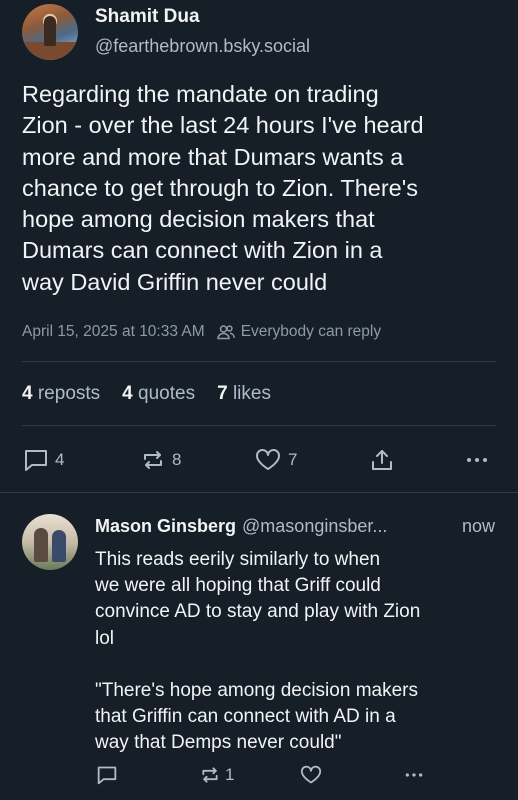 The height and width of the screenshot is (800, 518). Describe the element at coordinates (50, 32) in the screenshot. I see `author-avatar` at that location.